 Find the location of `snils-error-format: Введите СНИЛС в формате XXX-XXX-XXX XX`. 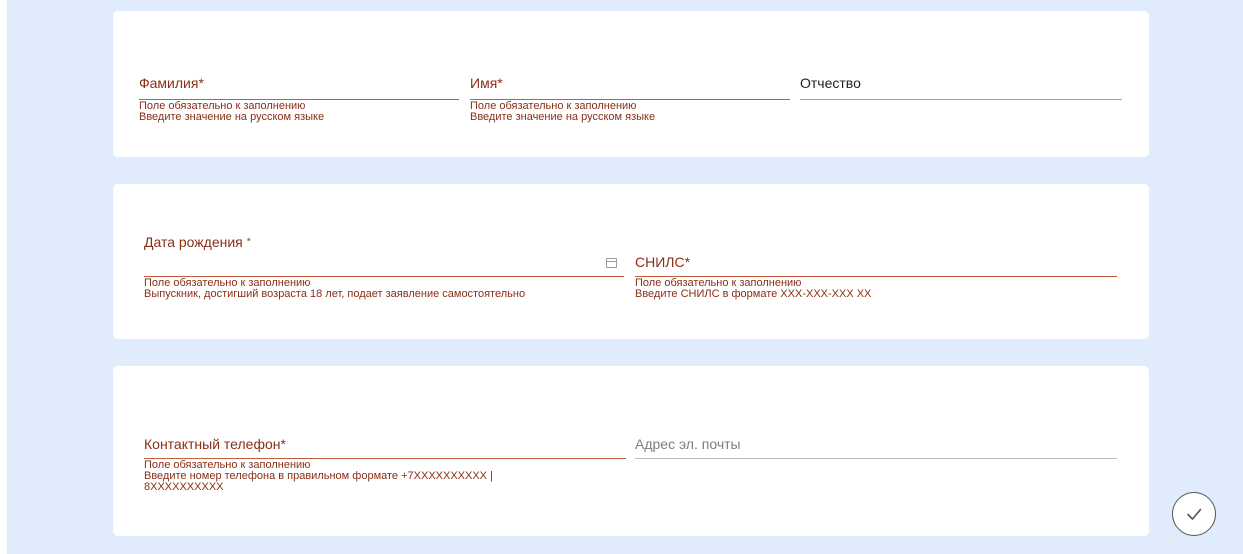

snils-error-format: Введите СНИЛС в формате XXX-XXX-XXX XX is located at coordinates (753, 294).